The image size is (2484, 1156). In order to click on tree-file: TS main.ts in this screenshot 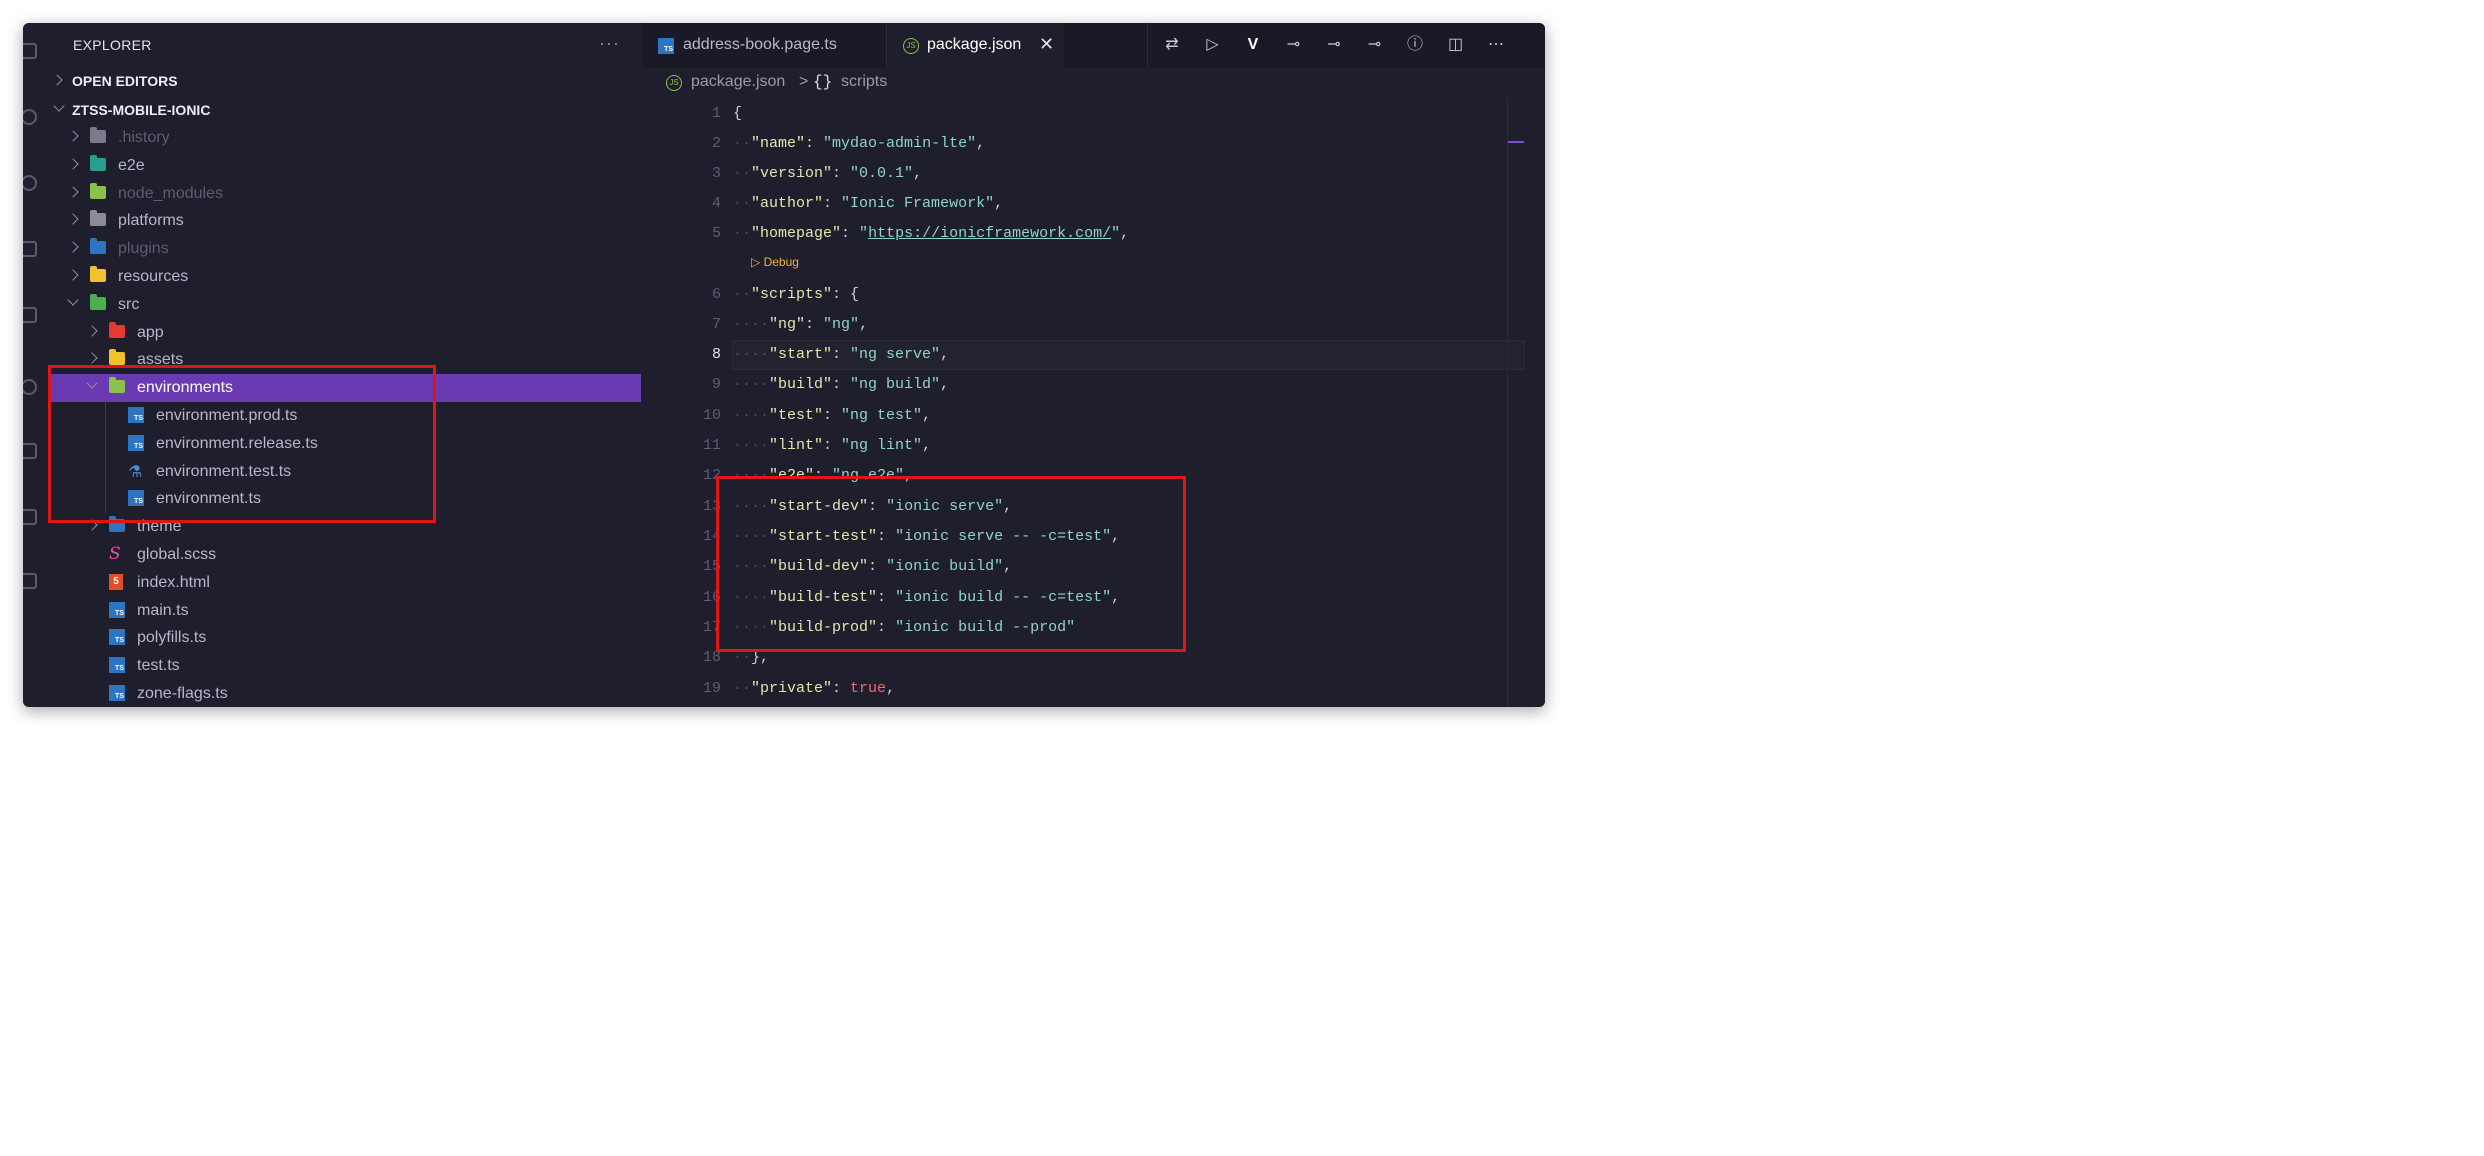, I will do `click(340, 611)`.